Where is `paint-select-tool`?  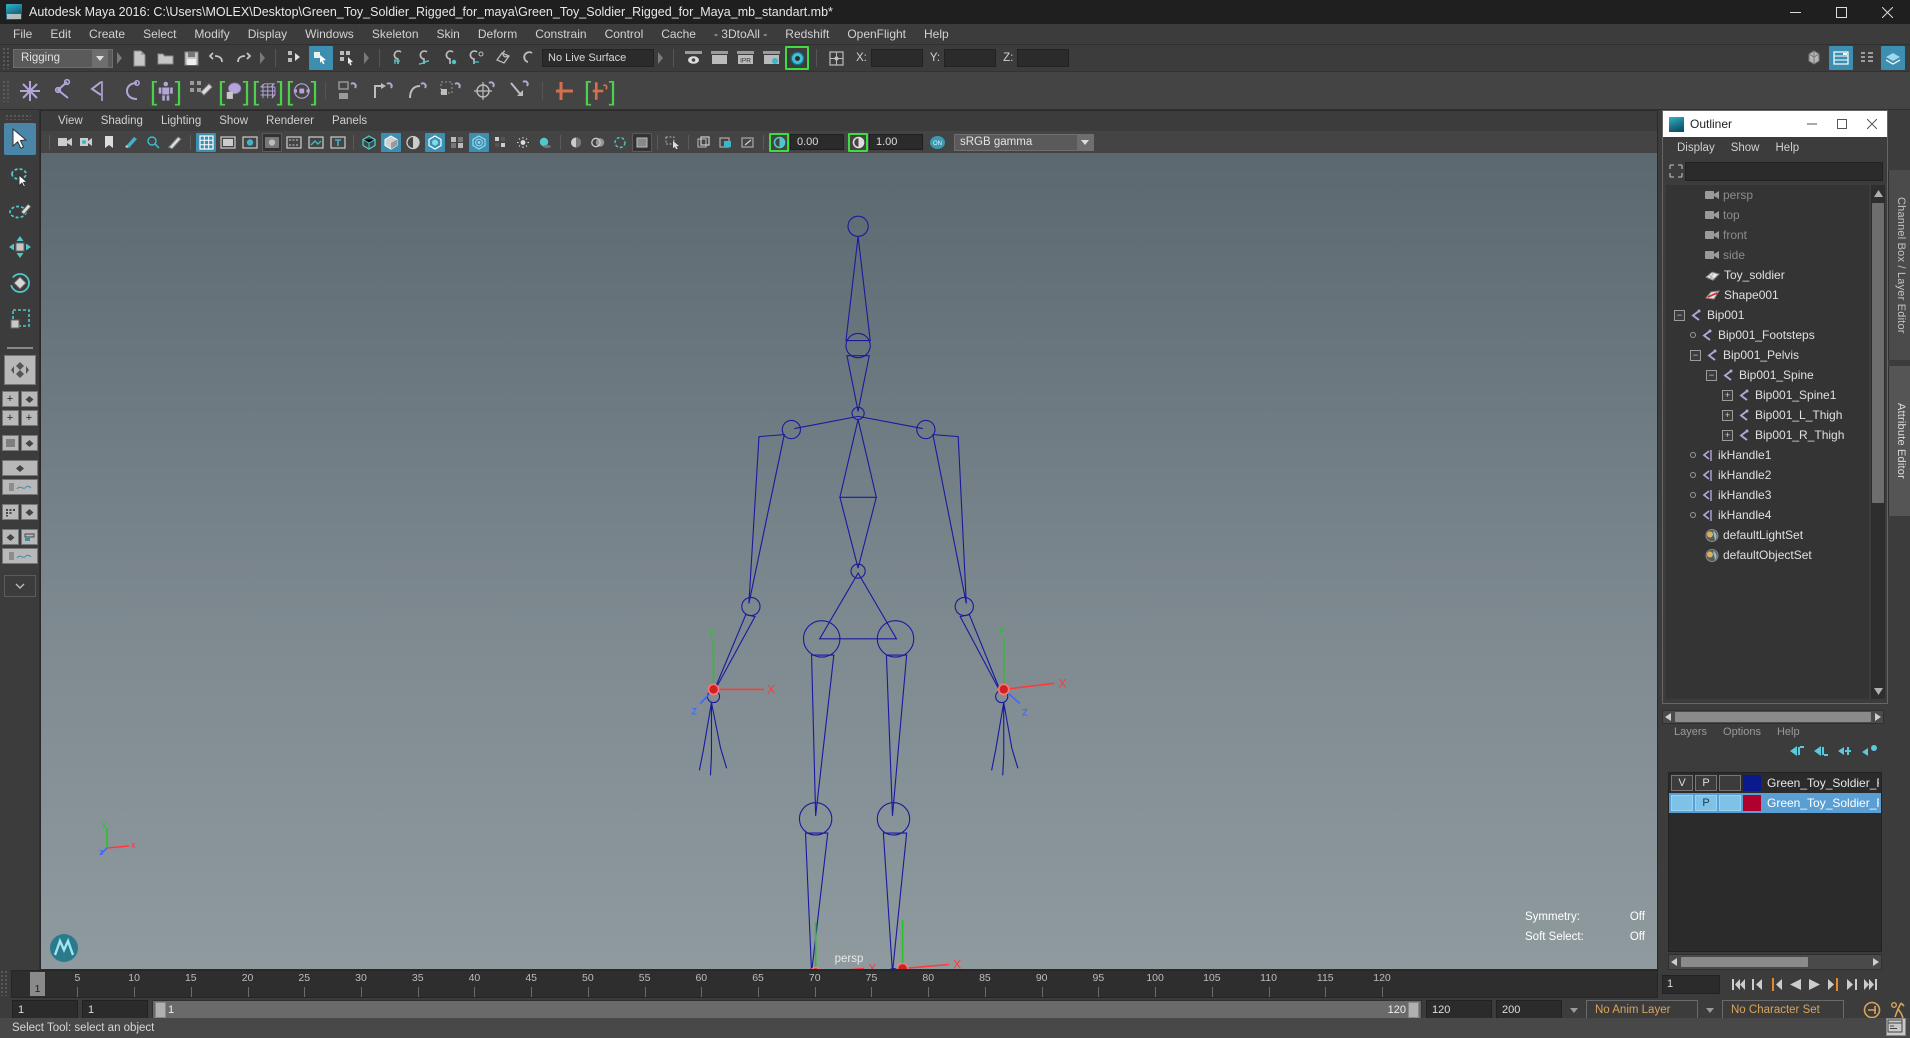
paint-select-tool is located at coordinates (20, 211).